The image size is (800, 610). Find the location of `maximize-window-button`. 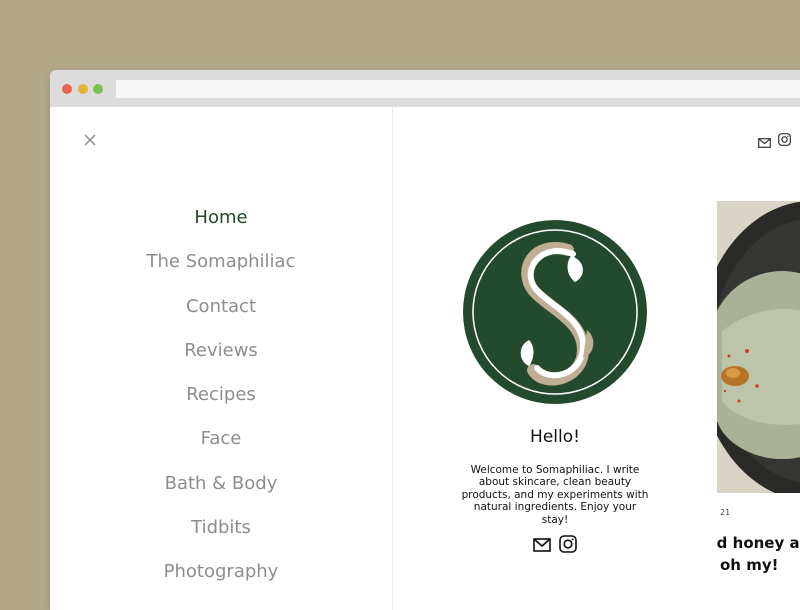

maximize-window-button is located at coordinates (98, 89).